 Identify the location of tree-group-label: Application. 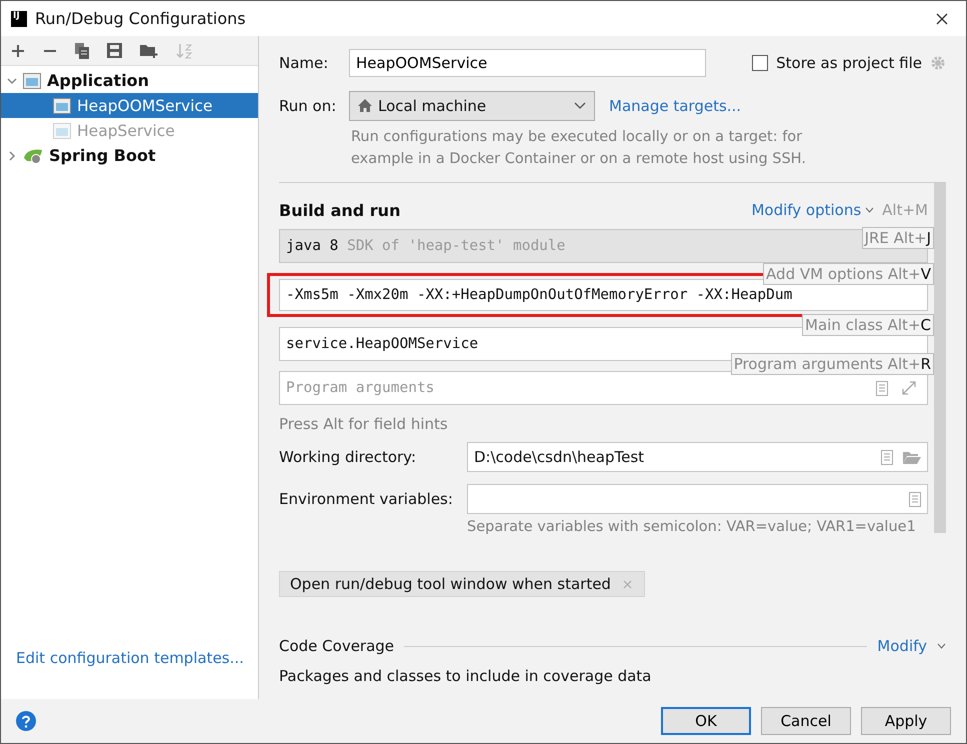
(98, 80).